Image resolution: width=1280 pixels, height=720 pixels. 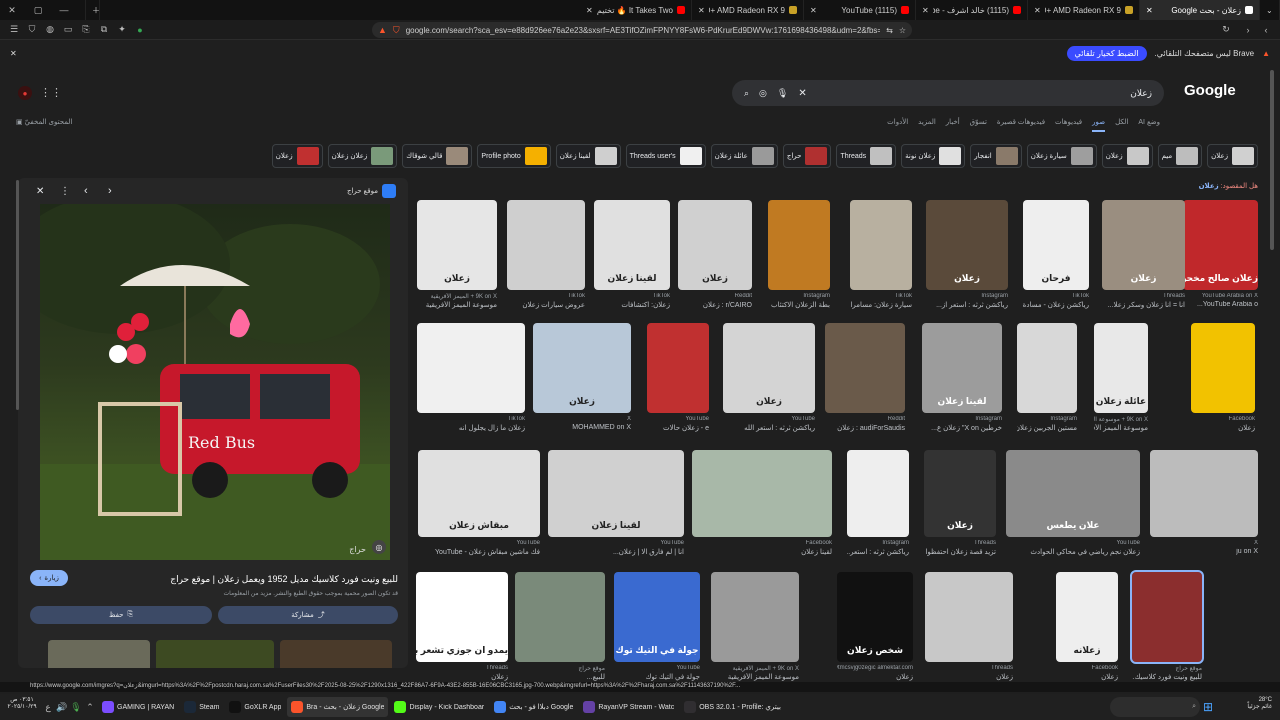 What do you see at coordinates (13, 53) in the screenshot?
I see `infobar-close-icon: ✕` at bounding box center [13, 53].